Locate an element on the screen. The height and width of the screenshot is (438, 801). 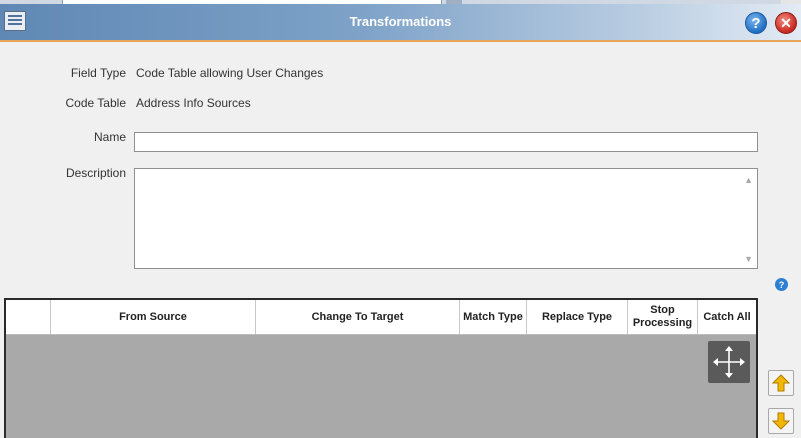
field-type-value: Code Table allowing User Changes is located at coordinates (230, 73).